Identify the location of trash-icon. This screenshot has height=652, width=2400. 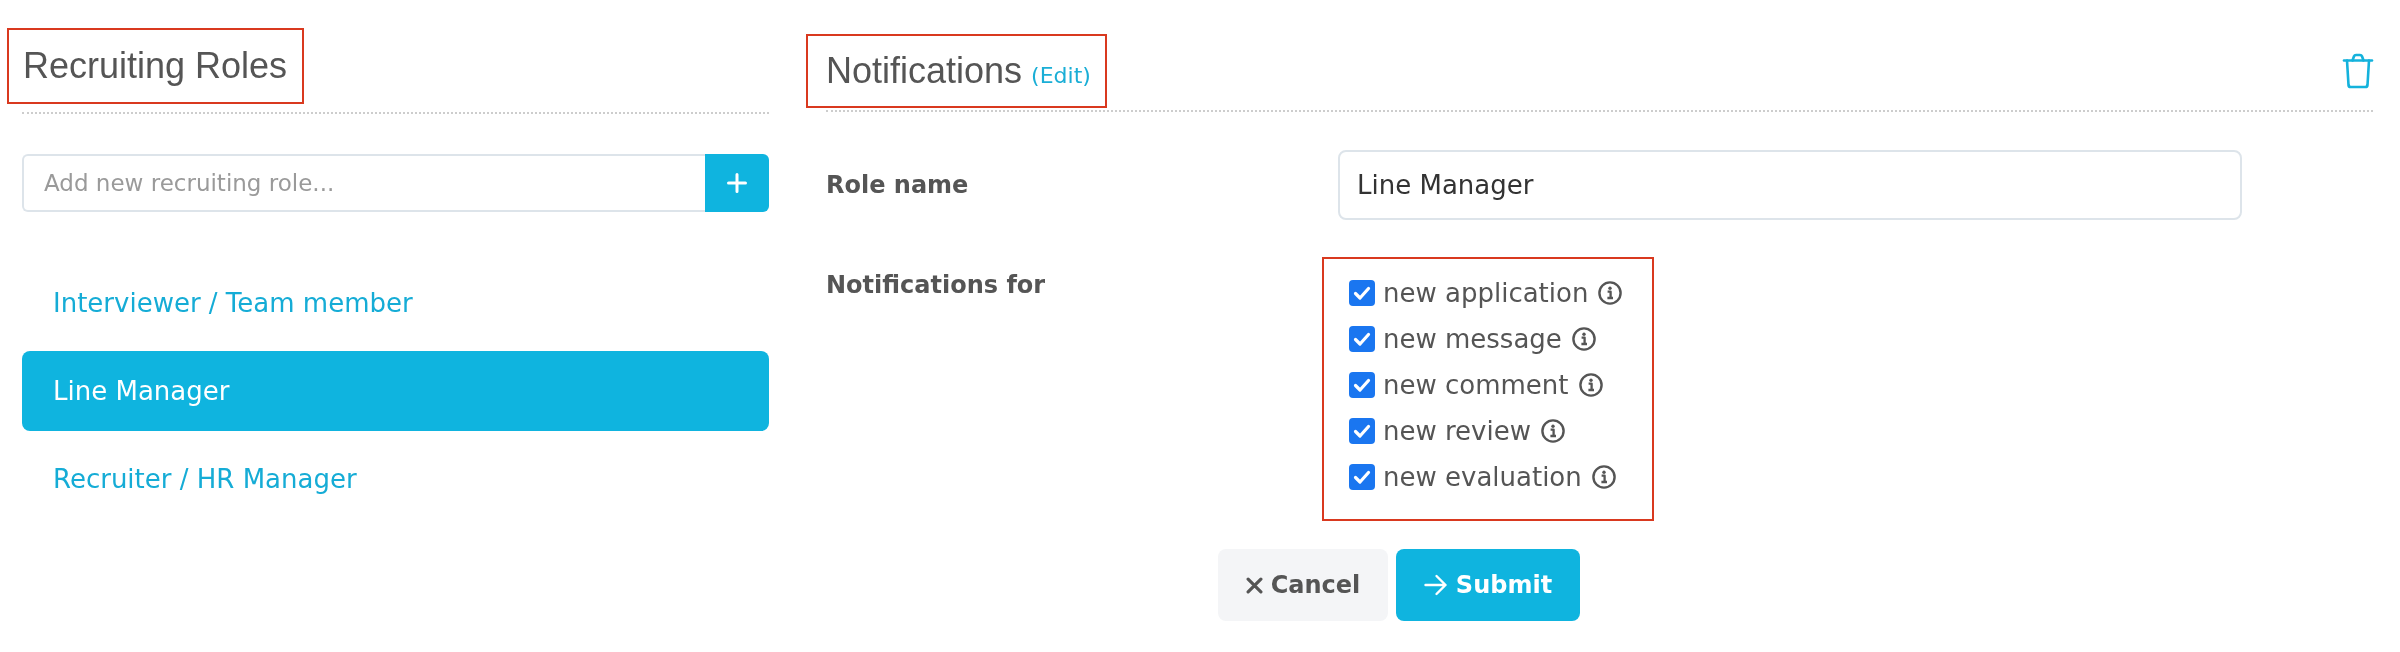
(2358, 71).